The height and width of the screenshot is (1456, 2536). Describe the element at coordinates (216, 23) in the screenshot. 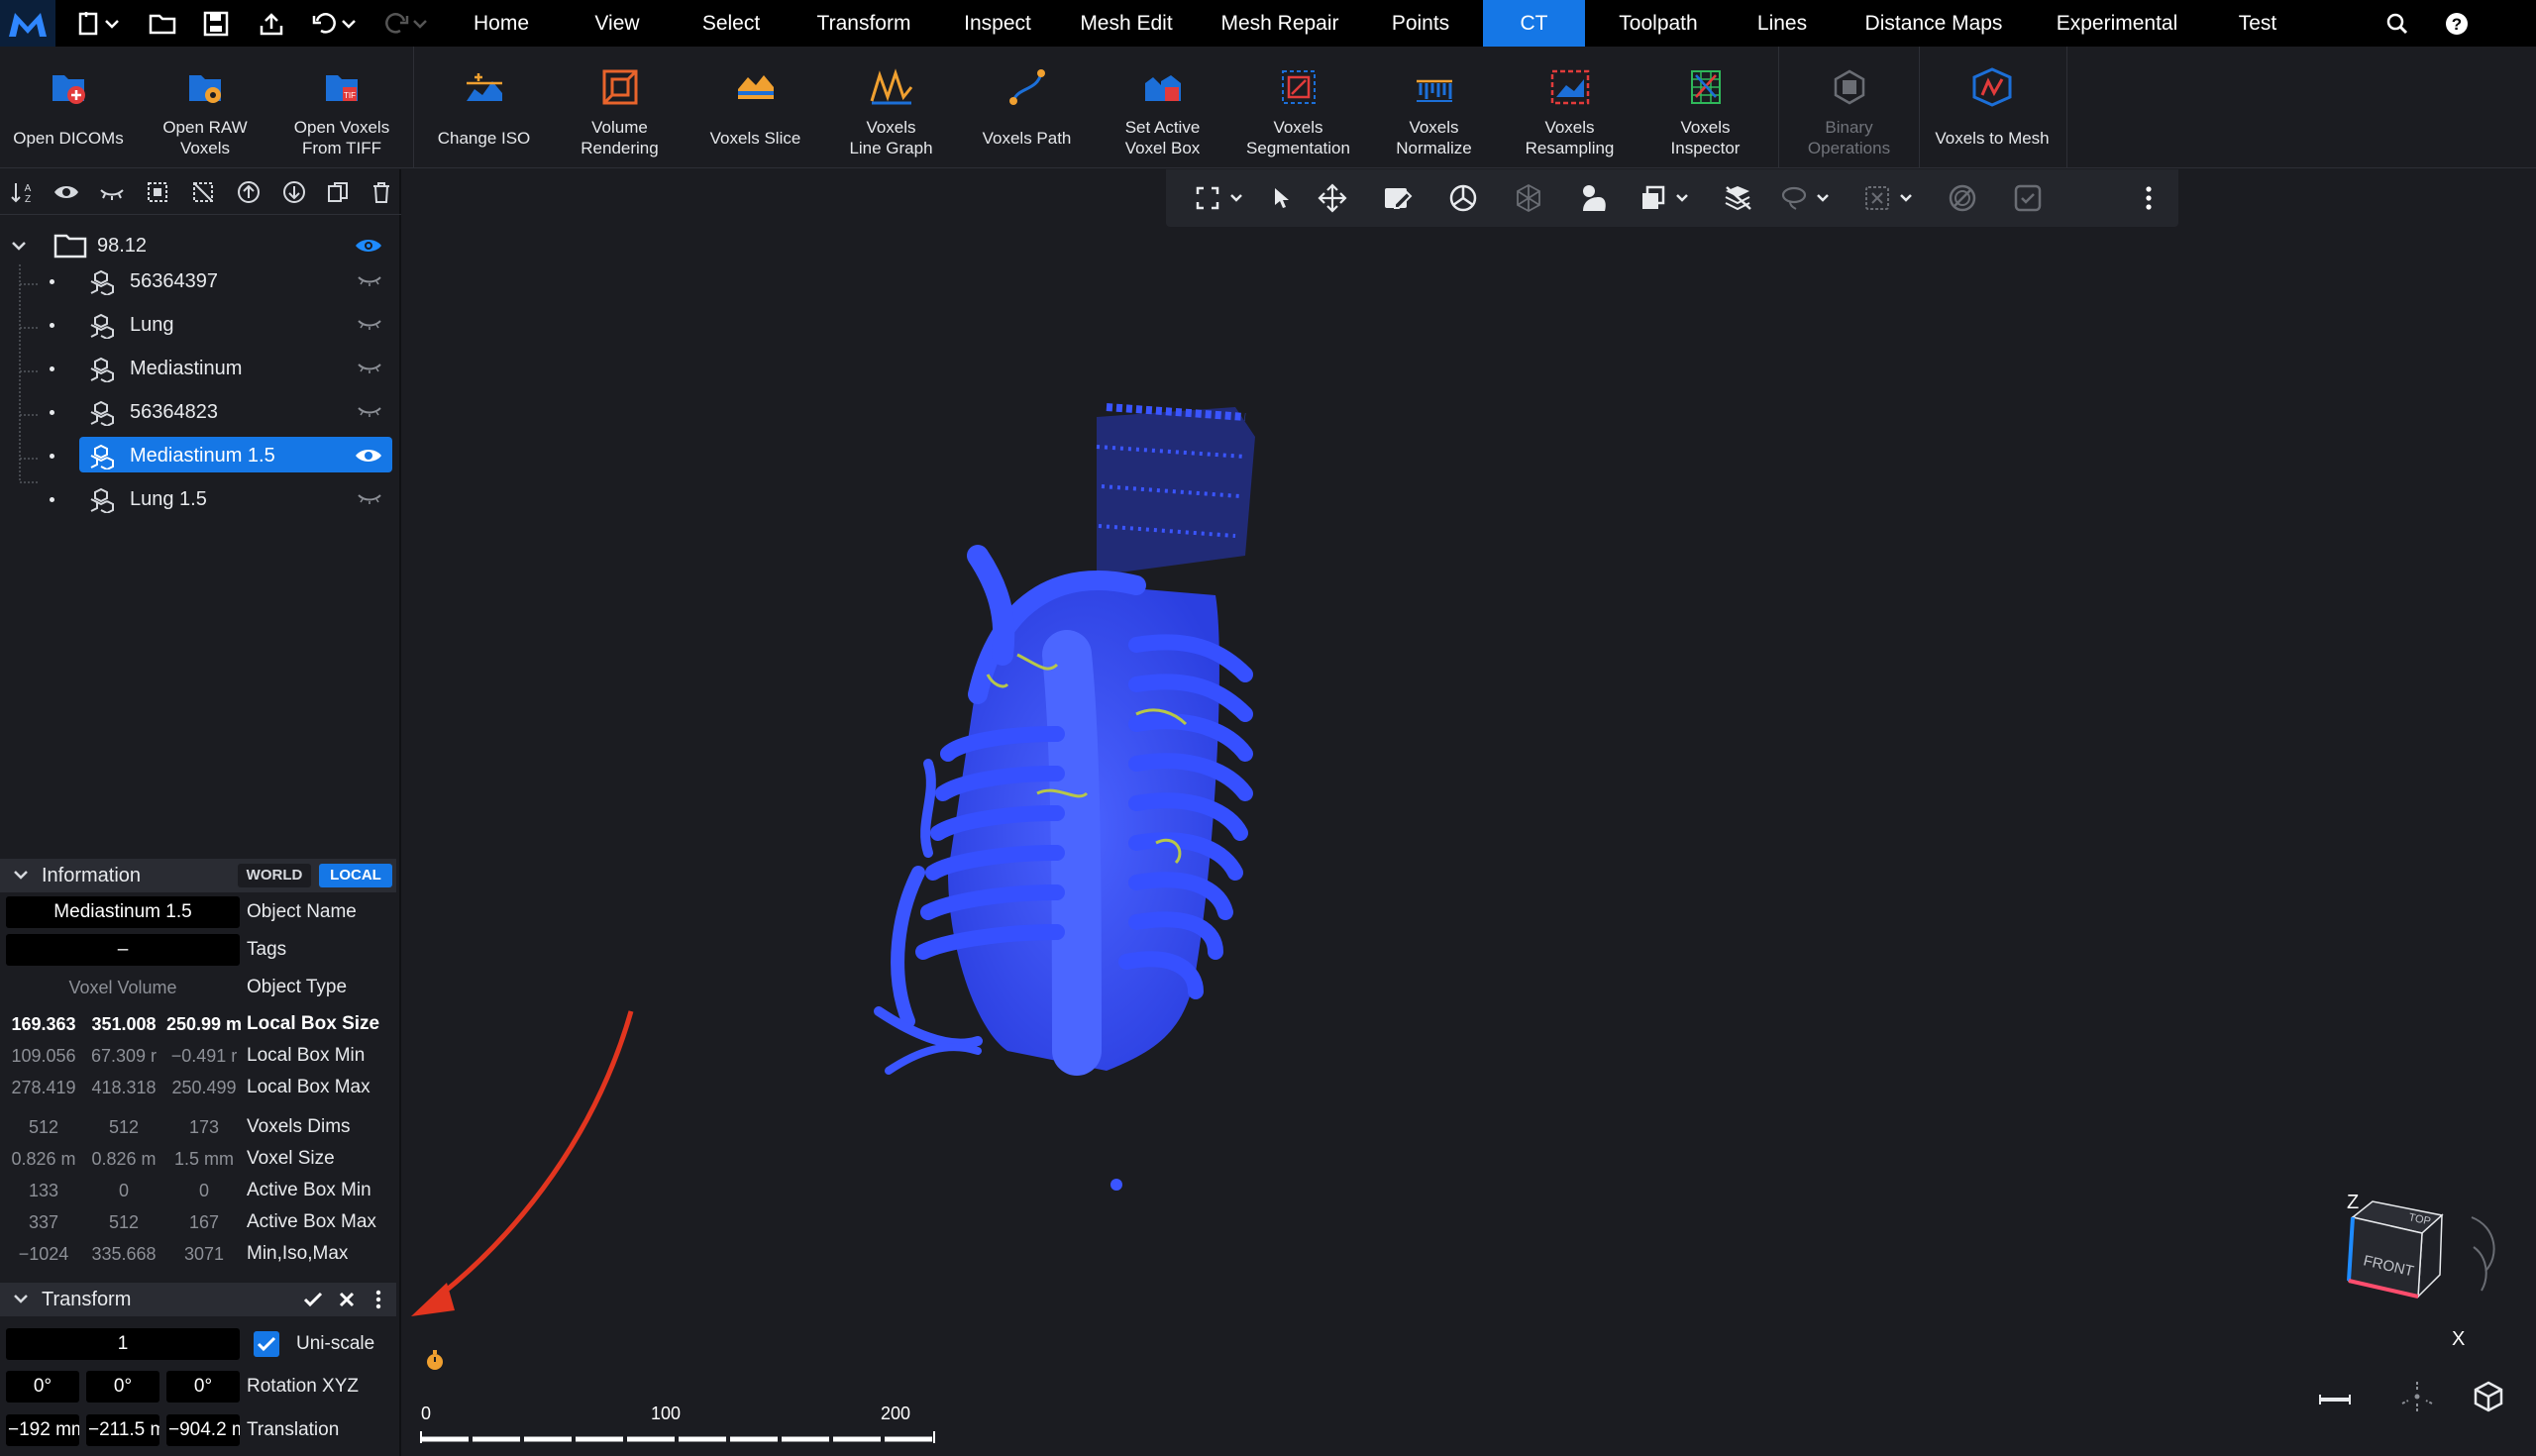

I see `save-icon` at that location.